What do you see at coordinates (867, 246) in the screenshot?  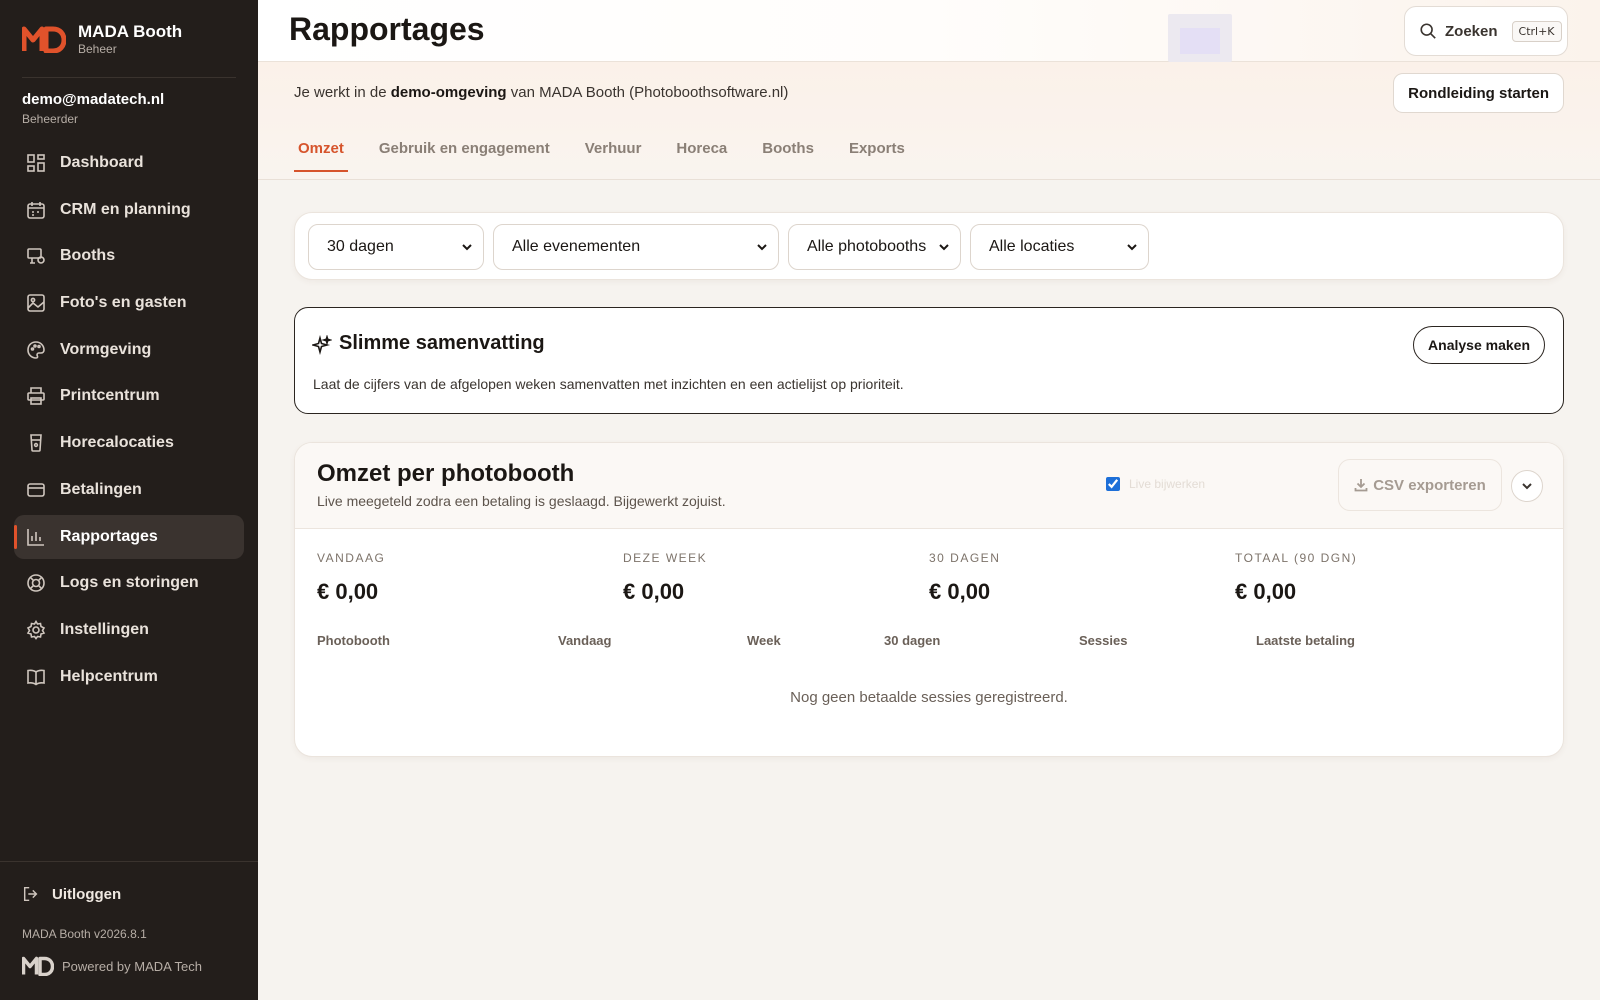 I see `booths-select-value: Alle photobooths` at bounding box center [867, 246].